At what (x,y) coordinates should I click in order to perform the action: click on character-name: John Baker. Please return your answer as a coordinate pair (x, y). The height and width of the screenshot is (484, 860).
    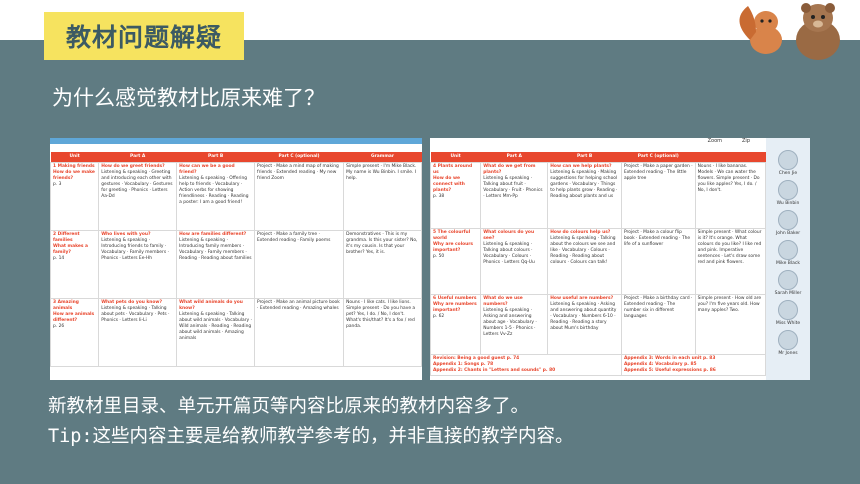
    Looking at the image, I should click on (788, 233).